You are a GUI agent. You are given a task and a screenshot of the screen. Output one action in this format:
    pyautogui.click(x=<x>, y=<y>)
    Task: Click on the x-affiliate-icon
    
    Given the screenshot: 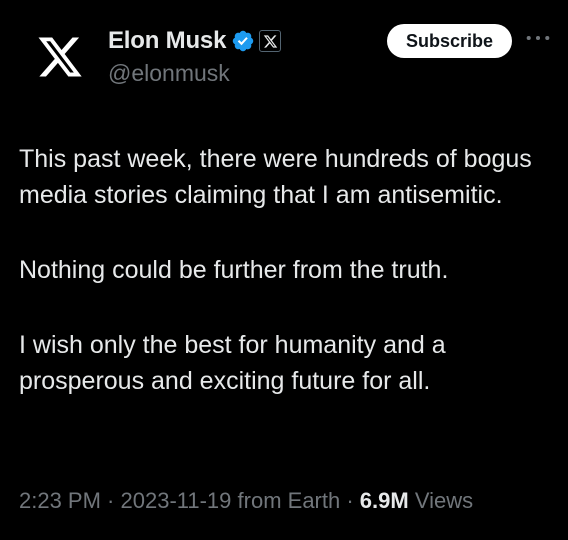 What is the action you would take?
    pyautogui.click(x=270, y=41)
    